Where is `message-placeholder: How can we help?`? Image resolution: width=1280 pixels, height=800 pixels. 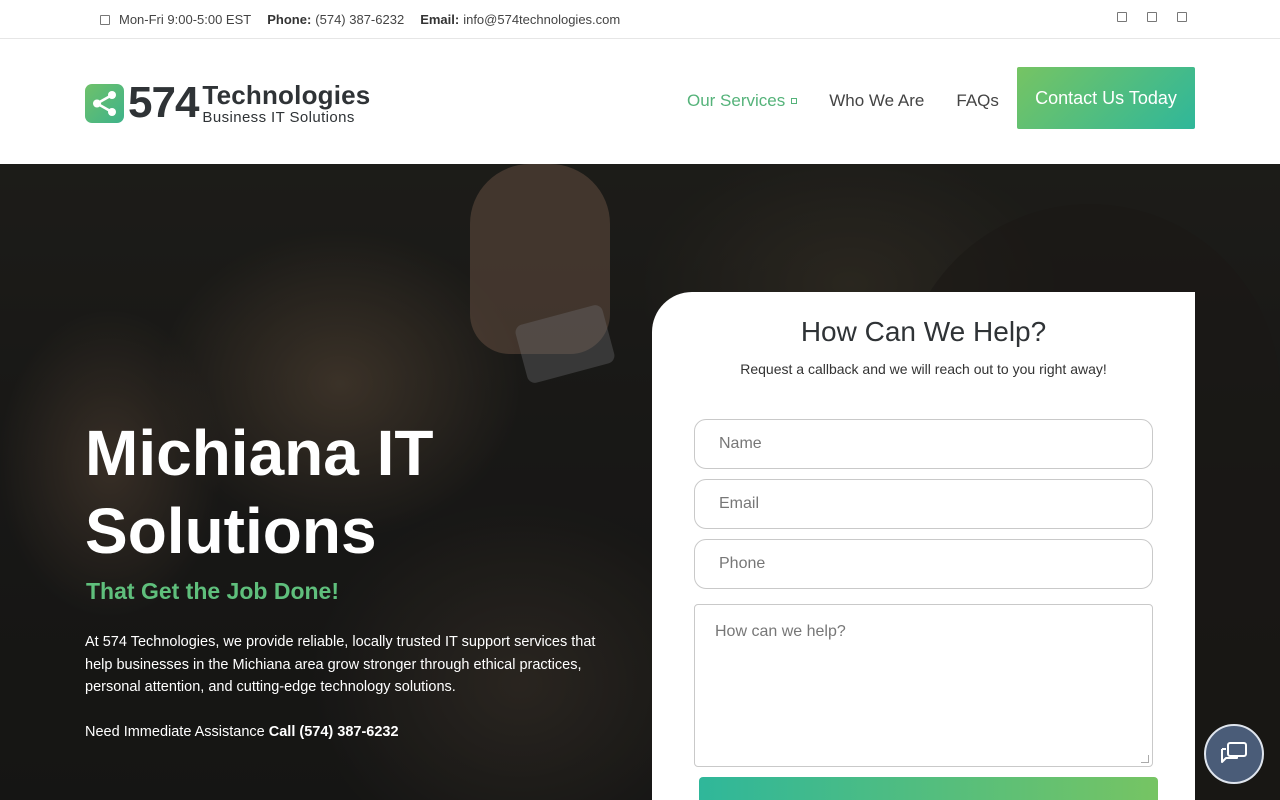
message-placeholder: How can we help? is located at coordinates (780, 631).